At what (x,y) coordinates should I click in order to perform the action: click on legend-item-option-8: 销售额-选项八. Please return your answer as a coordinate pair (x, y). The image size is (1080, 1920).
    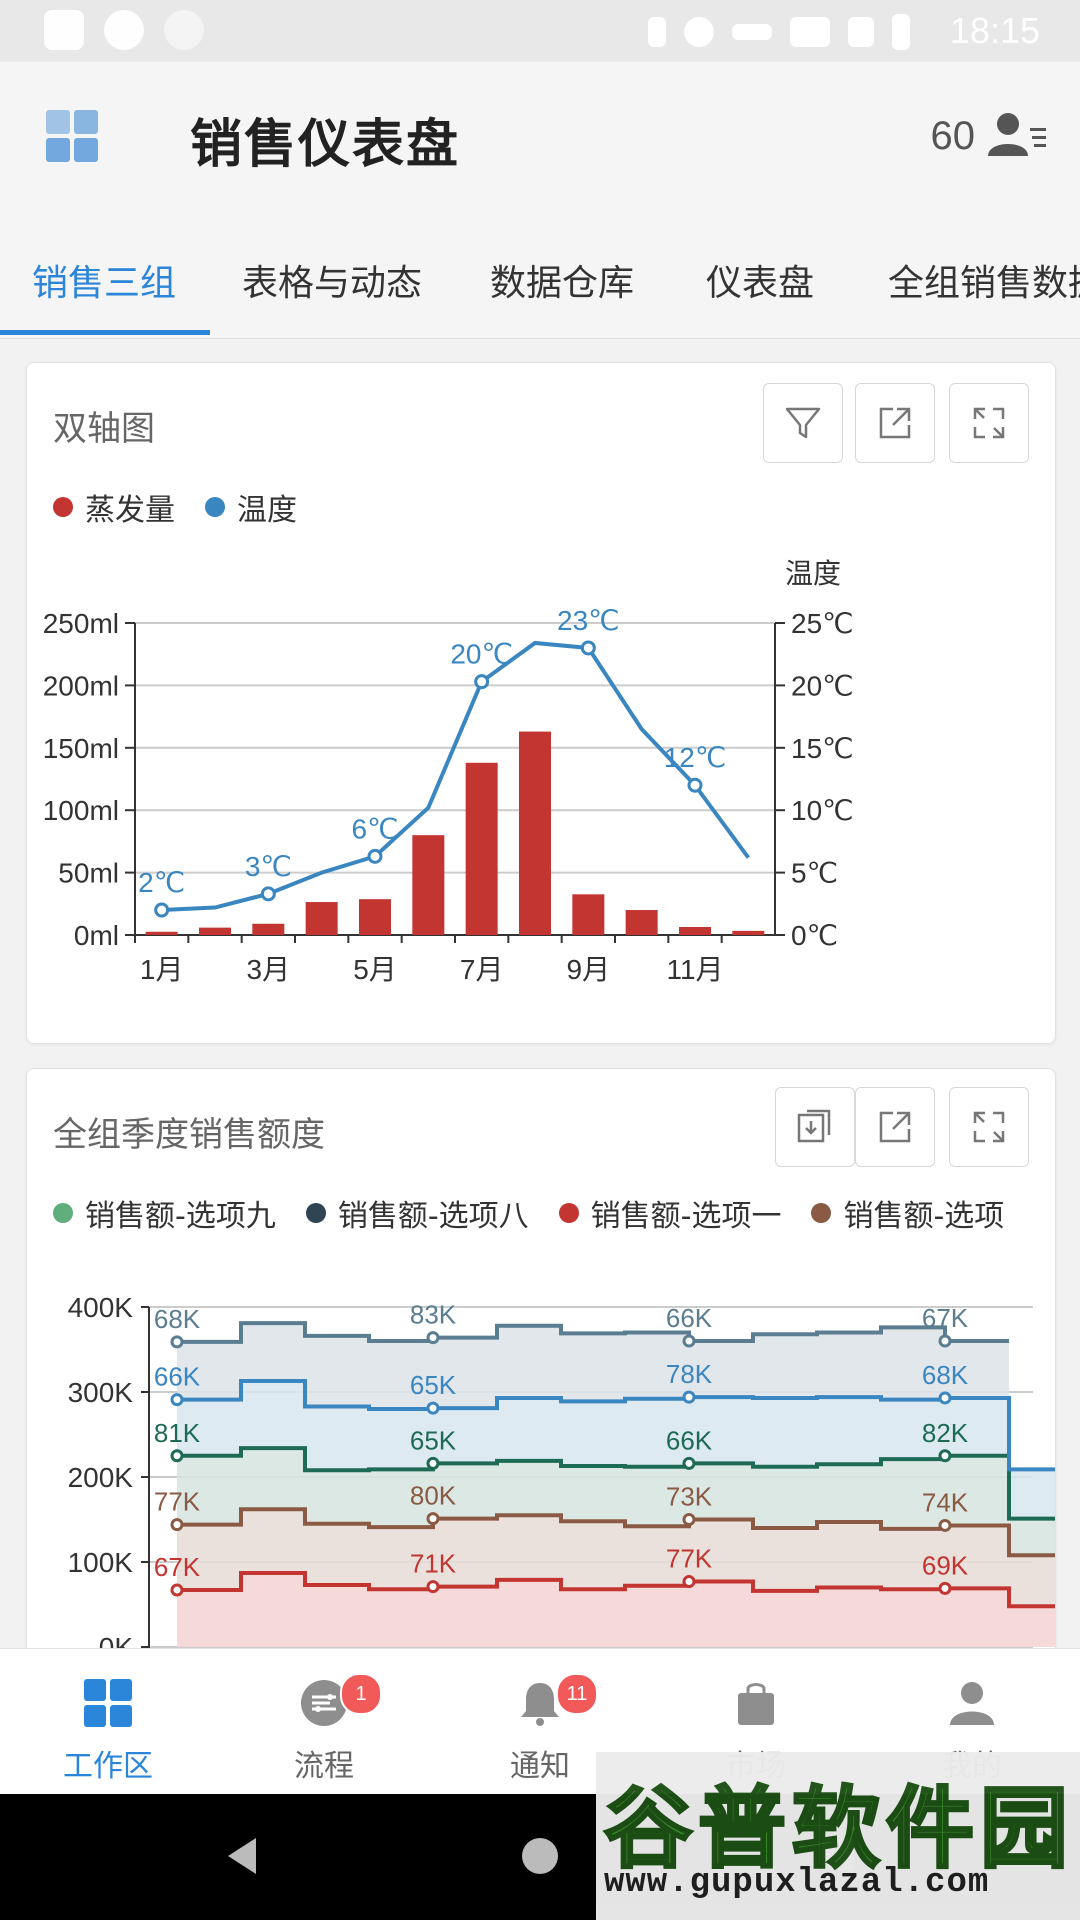
    Looking at the image, I should click on (417, 1213).